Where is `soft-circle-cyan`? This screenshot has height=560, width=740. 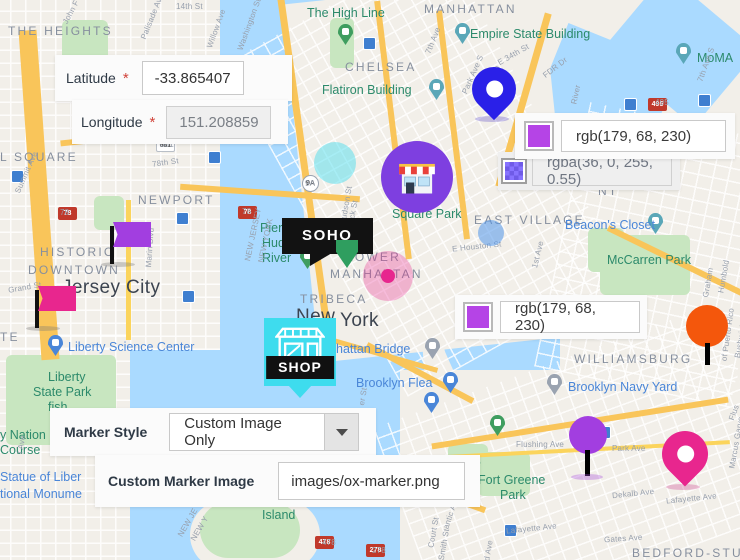 soft-circle-cyan is located at coordinates (335, 163).